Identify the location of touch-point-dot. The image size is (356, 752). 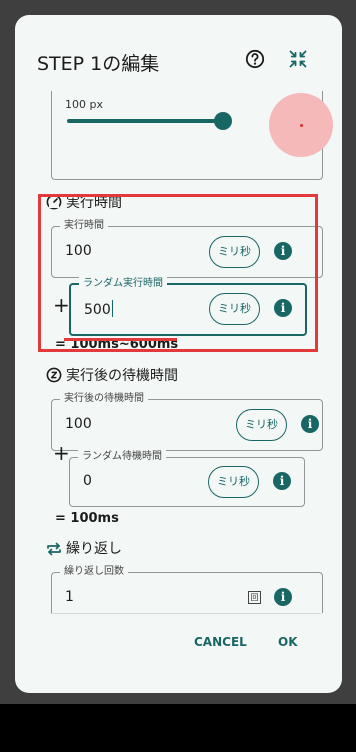
(301, 125).